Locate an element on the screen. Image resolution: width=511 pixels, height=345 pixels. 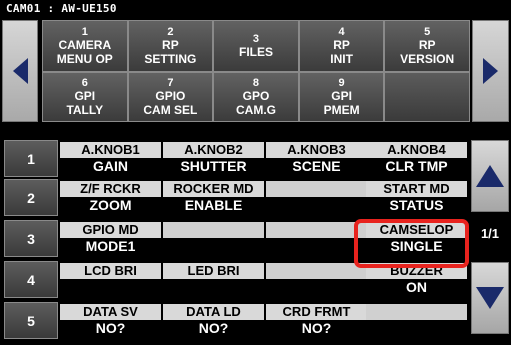
row-number-button: 3 is located at coordinates (31, 238).